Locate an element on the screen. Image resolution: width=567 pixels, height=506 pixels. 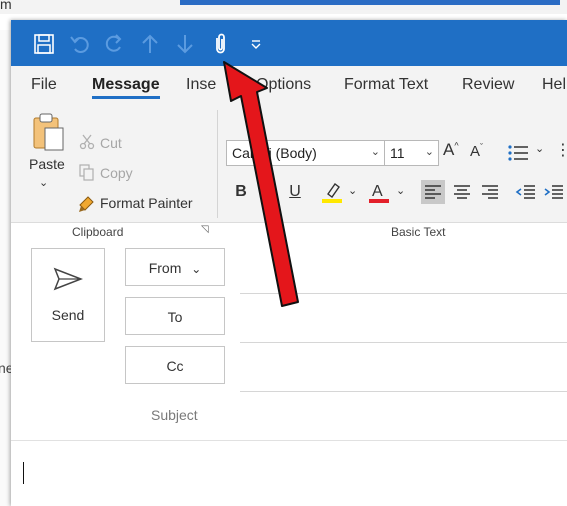
background-accent-bar is located at coordinates (370, 2).